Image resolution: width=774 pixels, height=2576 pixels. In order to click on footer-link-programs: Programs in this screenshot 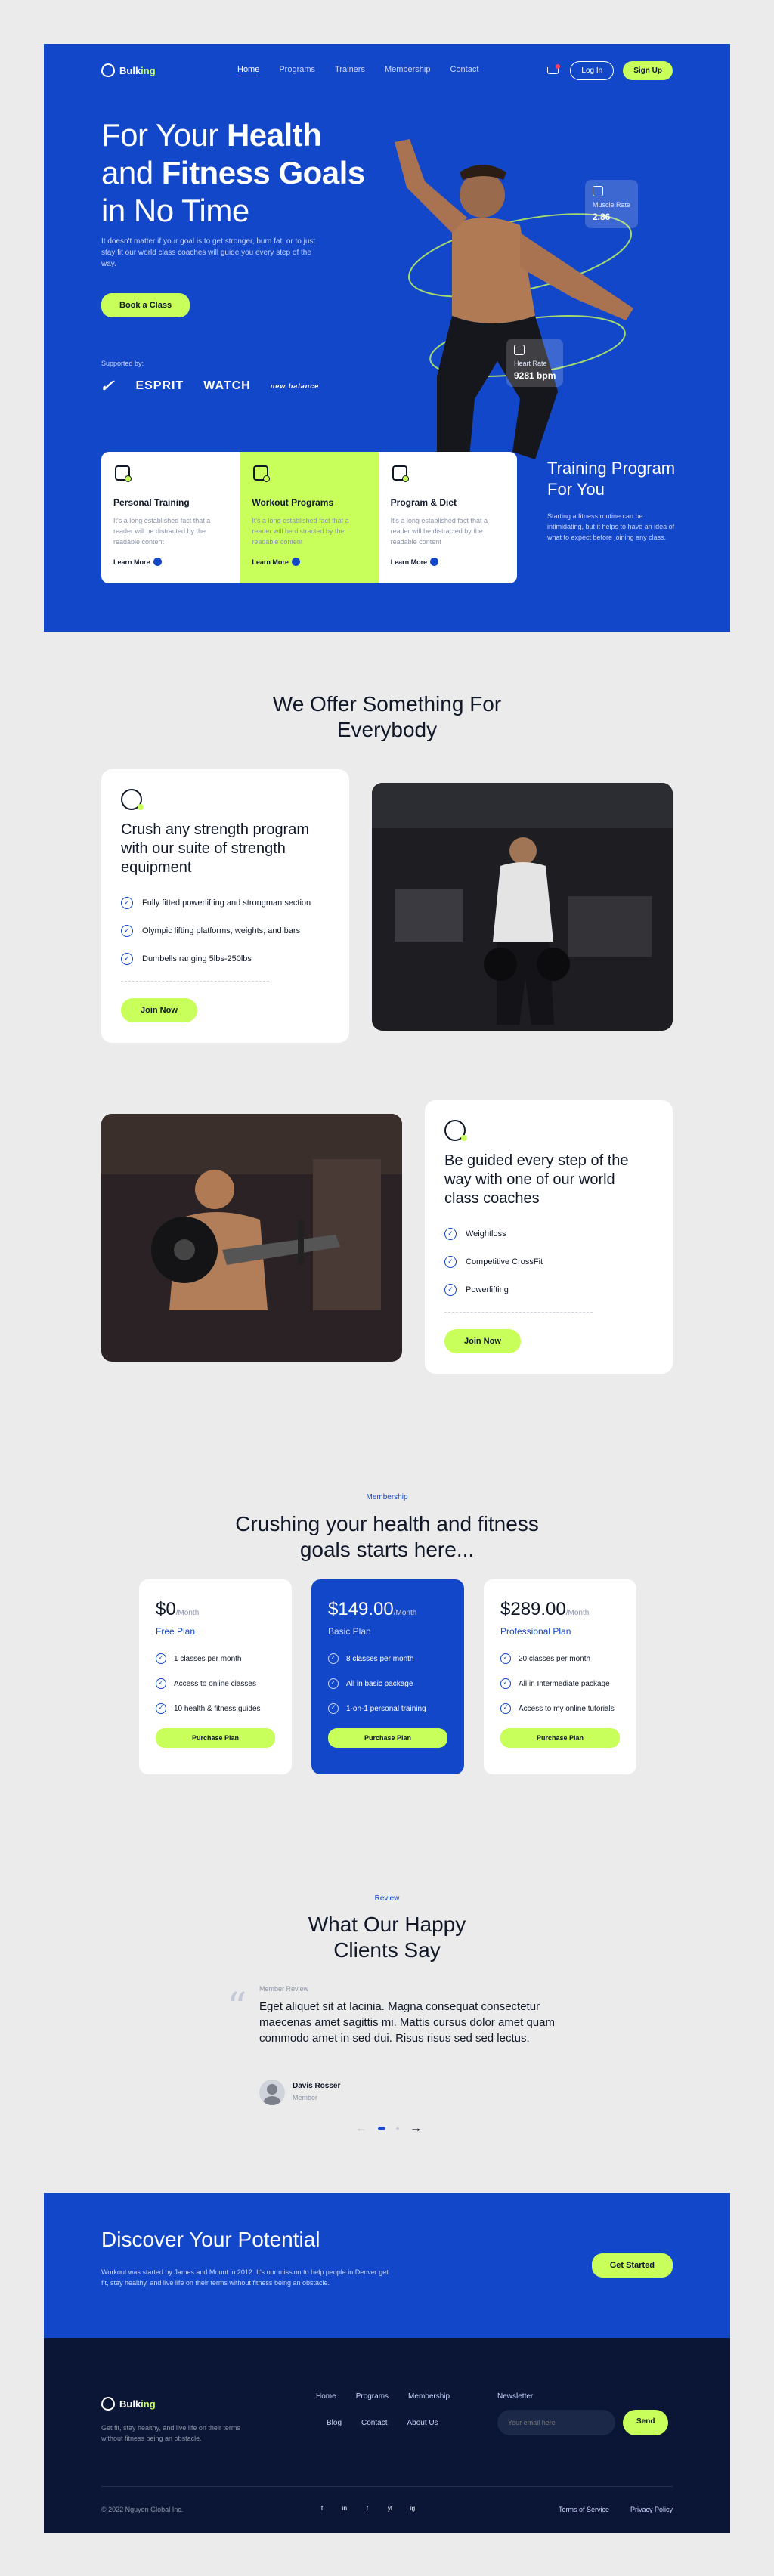, I will do `click(373, 2396)`.